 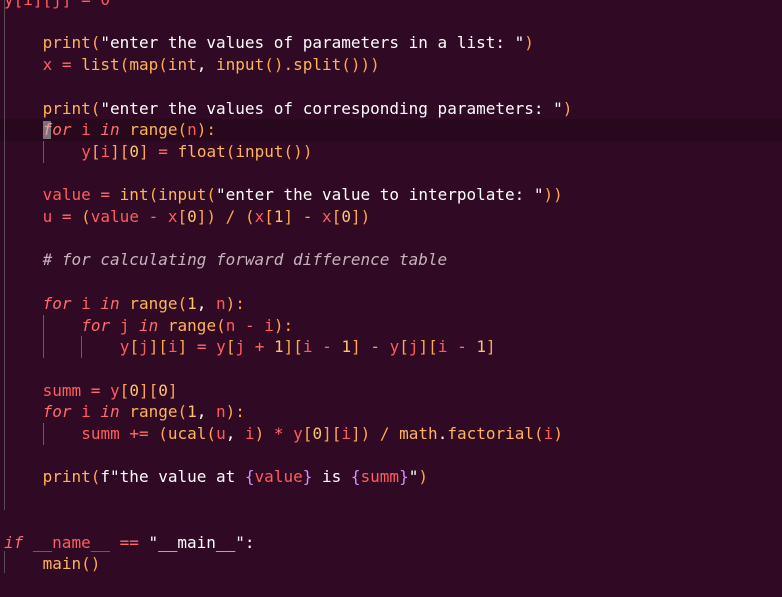 I want to click on function-indent-guide, so click(x=4, y=255).